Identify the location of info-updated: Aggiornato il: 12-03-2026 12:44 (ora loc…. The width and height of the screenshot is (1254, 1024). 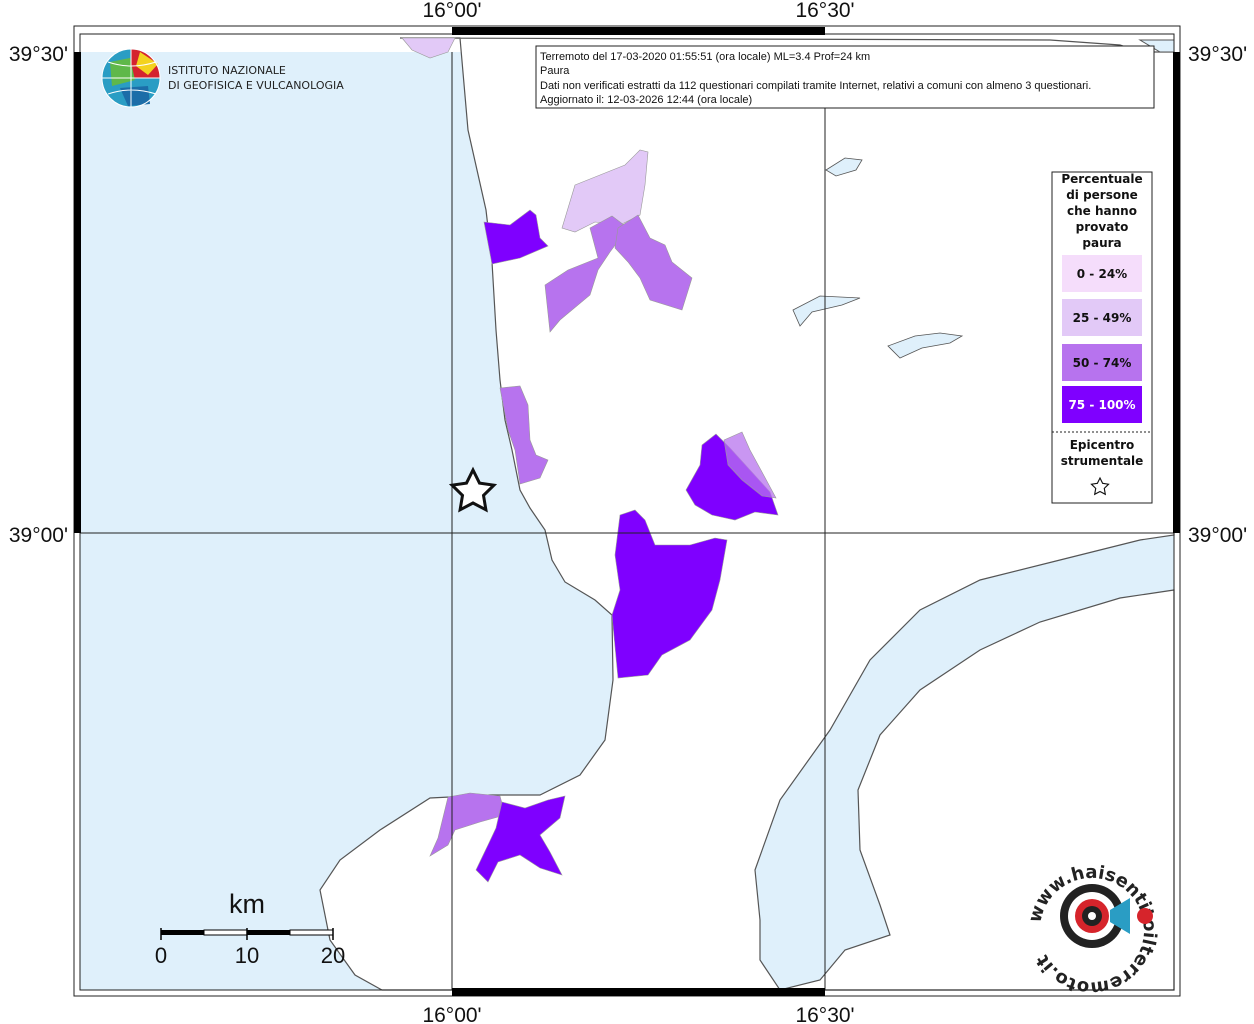
(646, 100).